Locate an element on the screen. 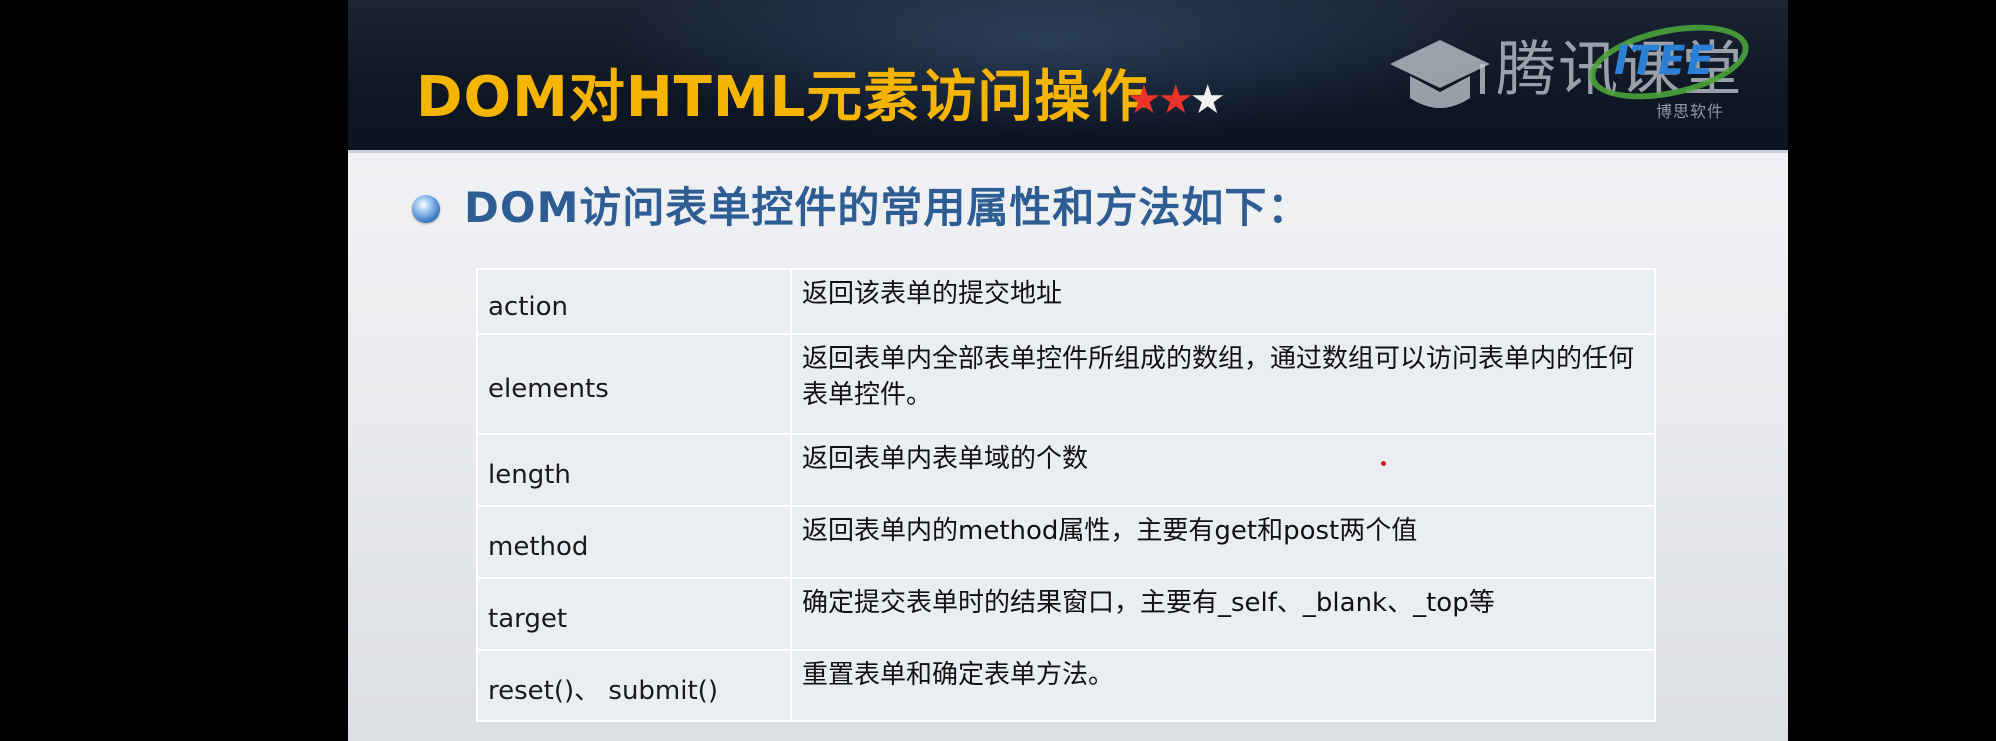 The image size is (1996, 741). graduation-cap-icon is located at coordinates (1440, 74).